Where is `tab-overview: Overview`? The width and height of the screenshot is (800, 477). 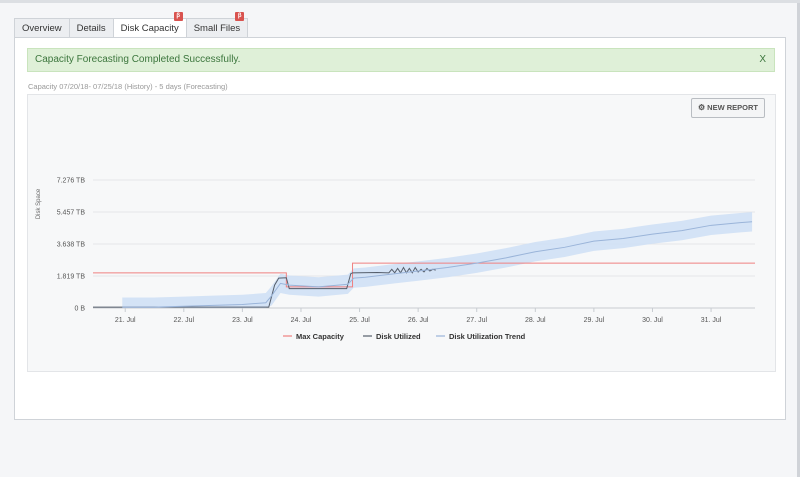
tab-overview: Overview is located at coordinates (41, 28).